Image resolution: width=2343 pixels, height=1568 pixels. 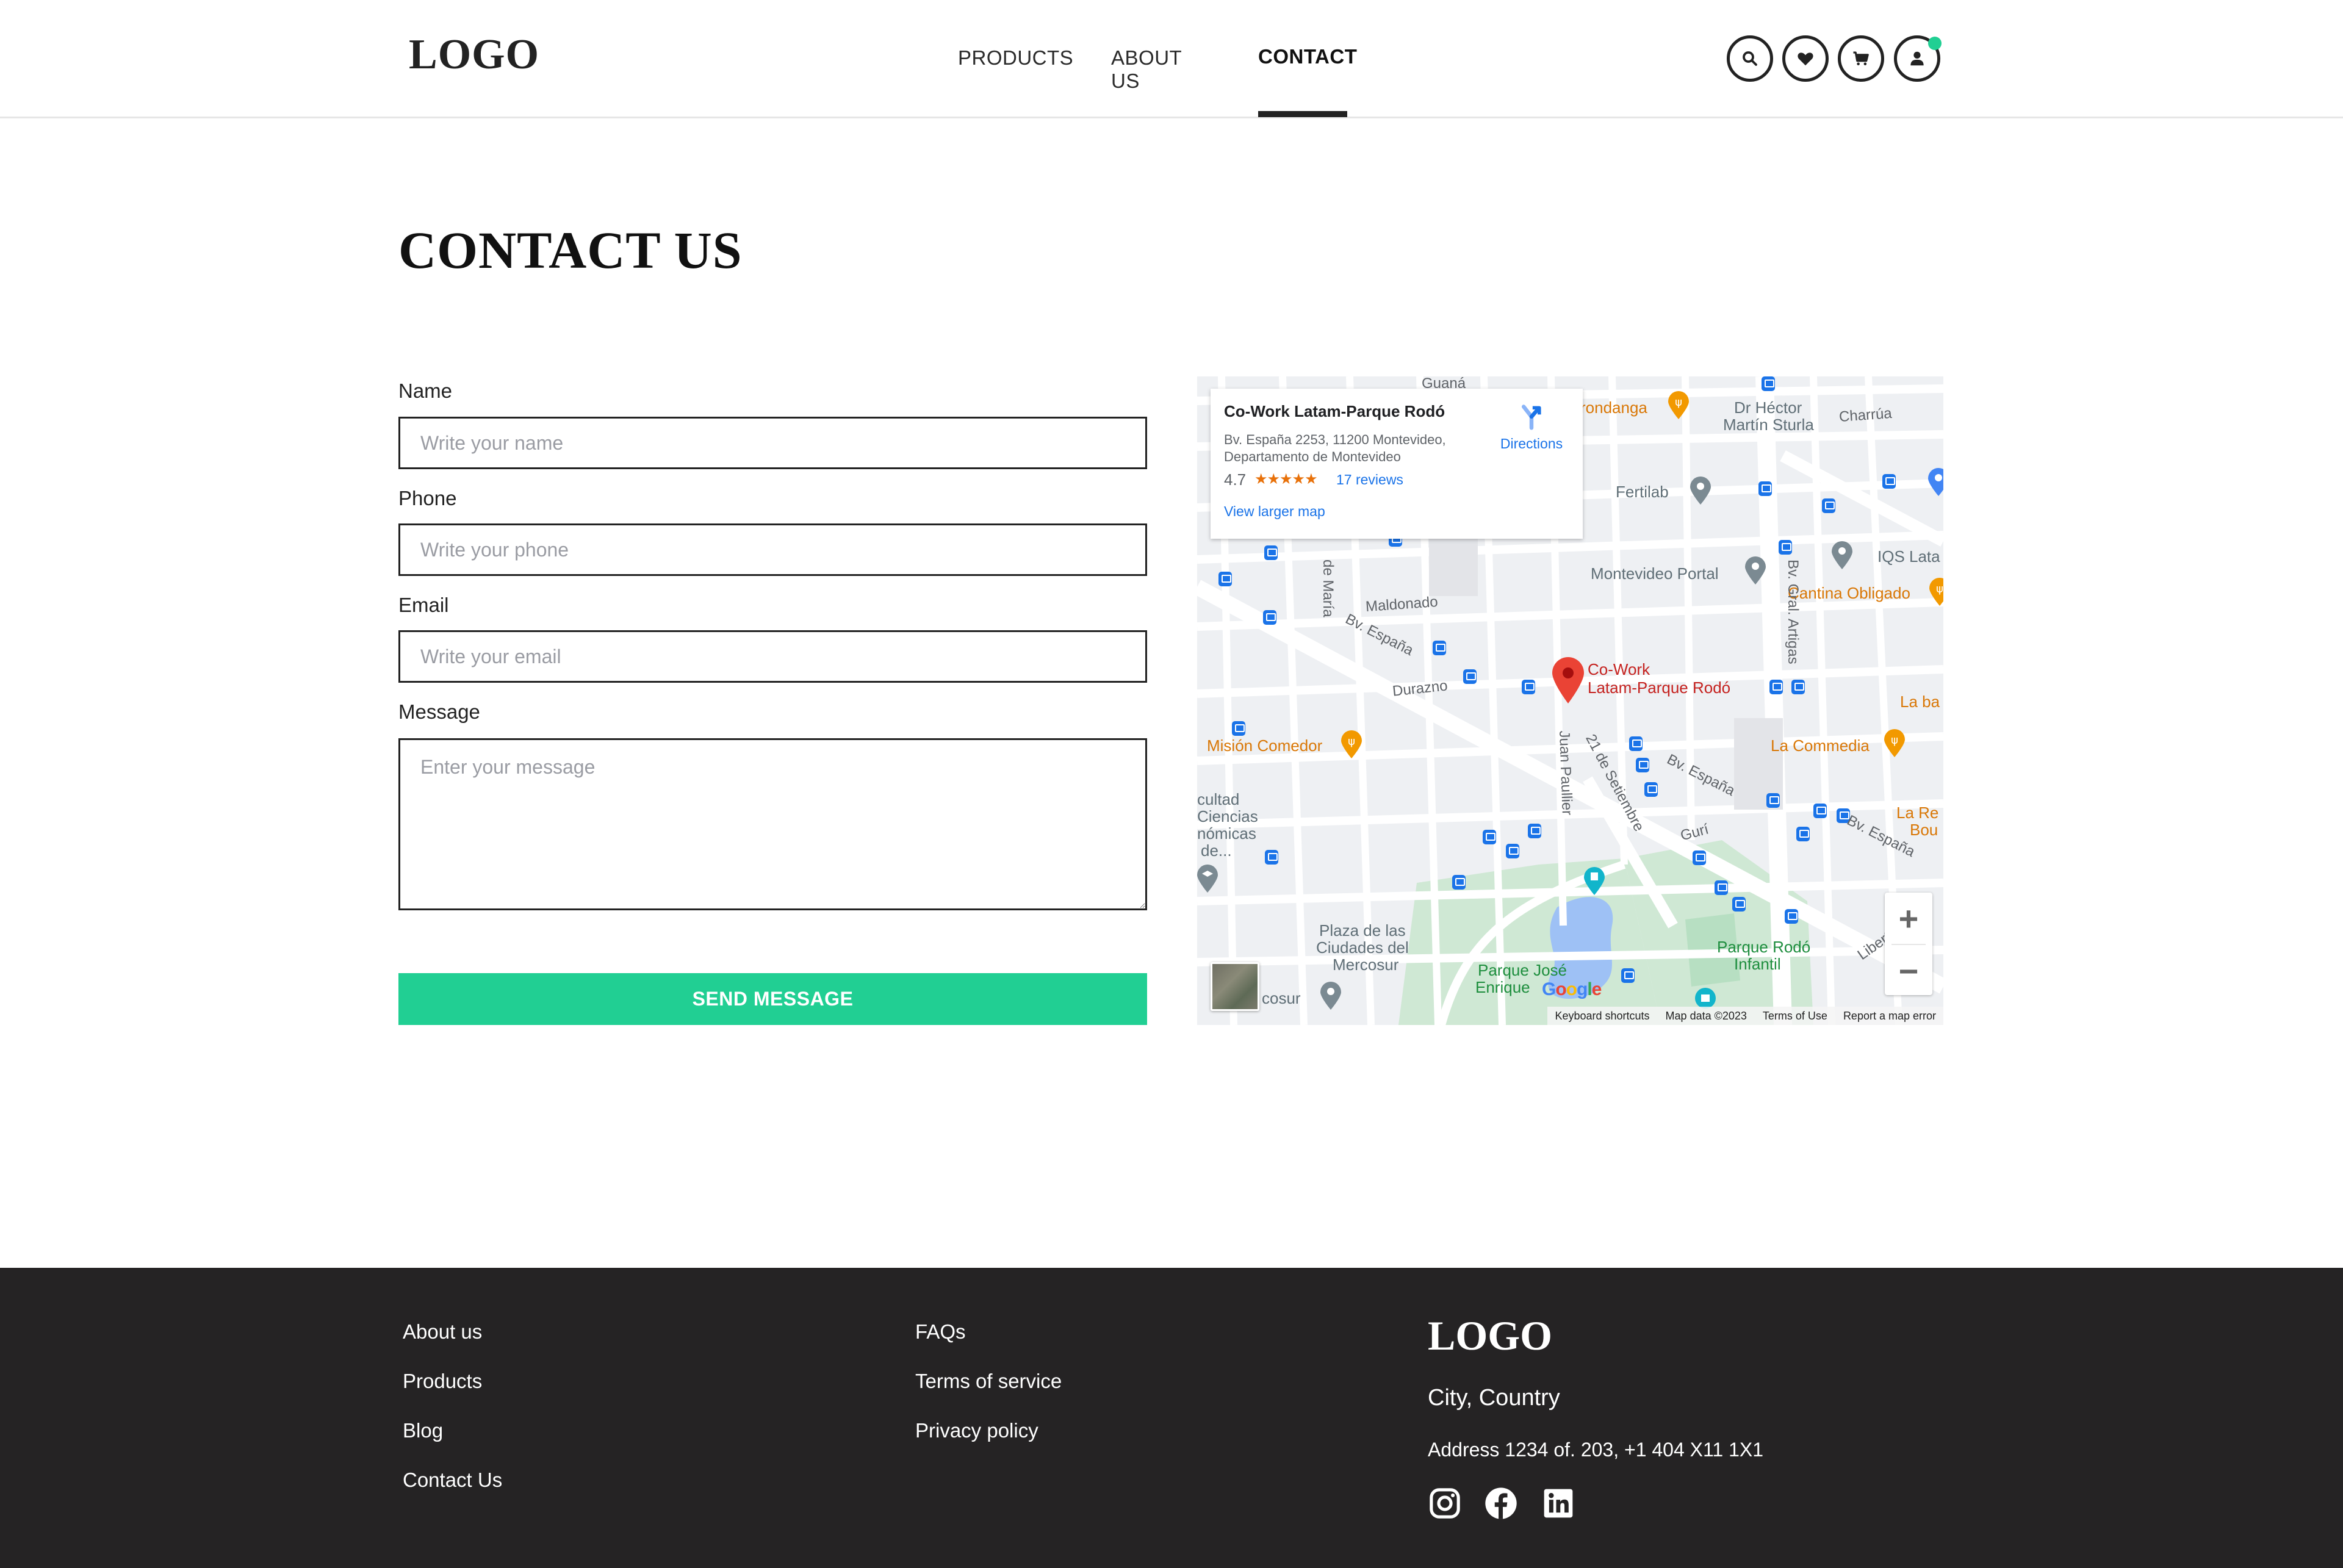 I want to click on zoom-out-button: −, so click(x=1908, y=971).